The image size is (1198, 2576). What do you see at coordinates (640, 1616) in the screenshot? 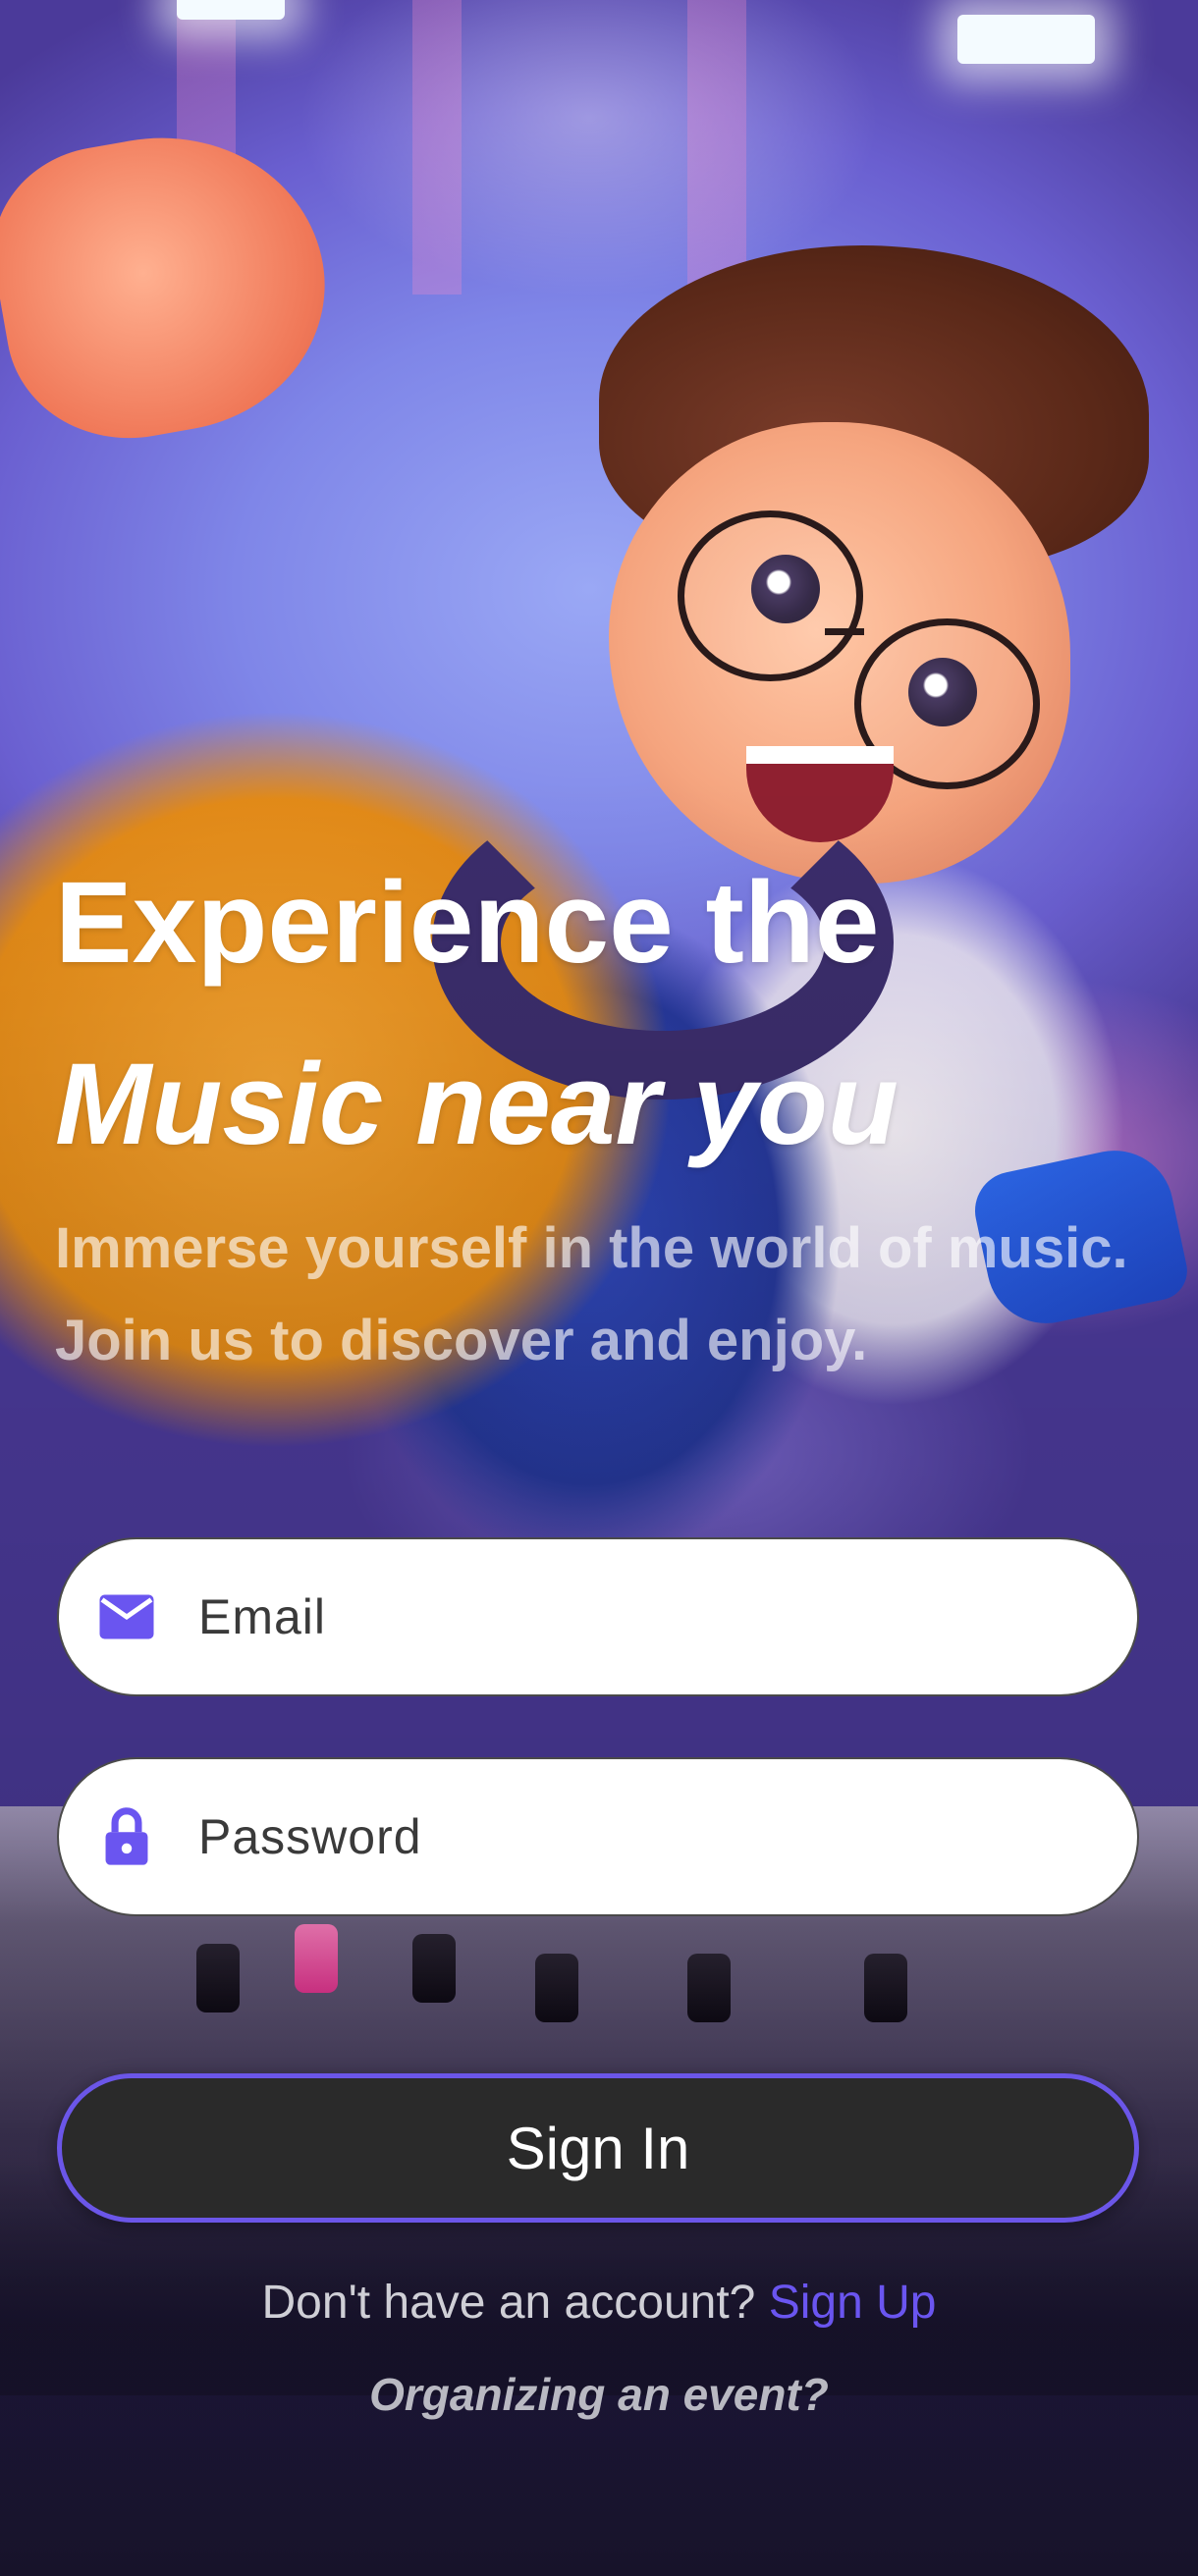
I see `email-input` at bounding box center [640, 1616].